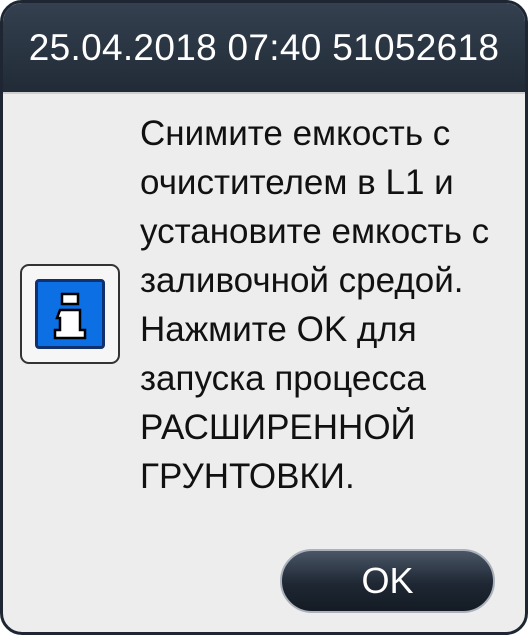 This screenshot has width=528, height=635. I want to click on message-line: запуска процесса, so click(283, 378).